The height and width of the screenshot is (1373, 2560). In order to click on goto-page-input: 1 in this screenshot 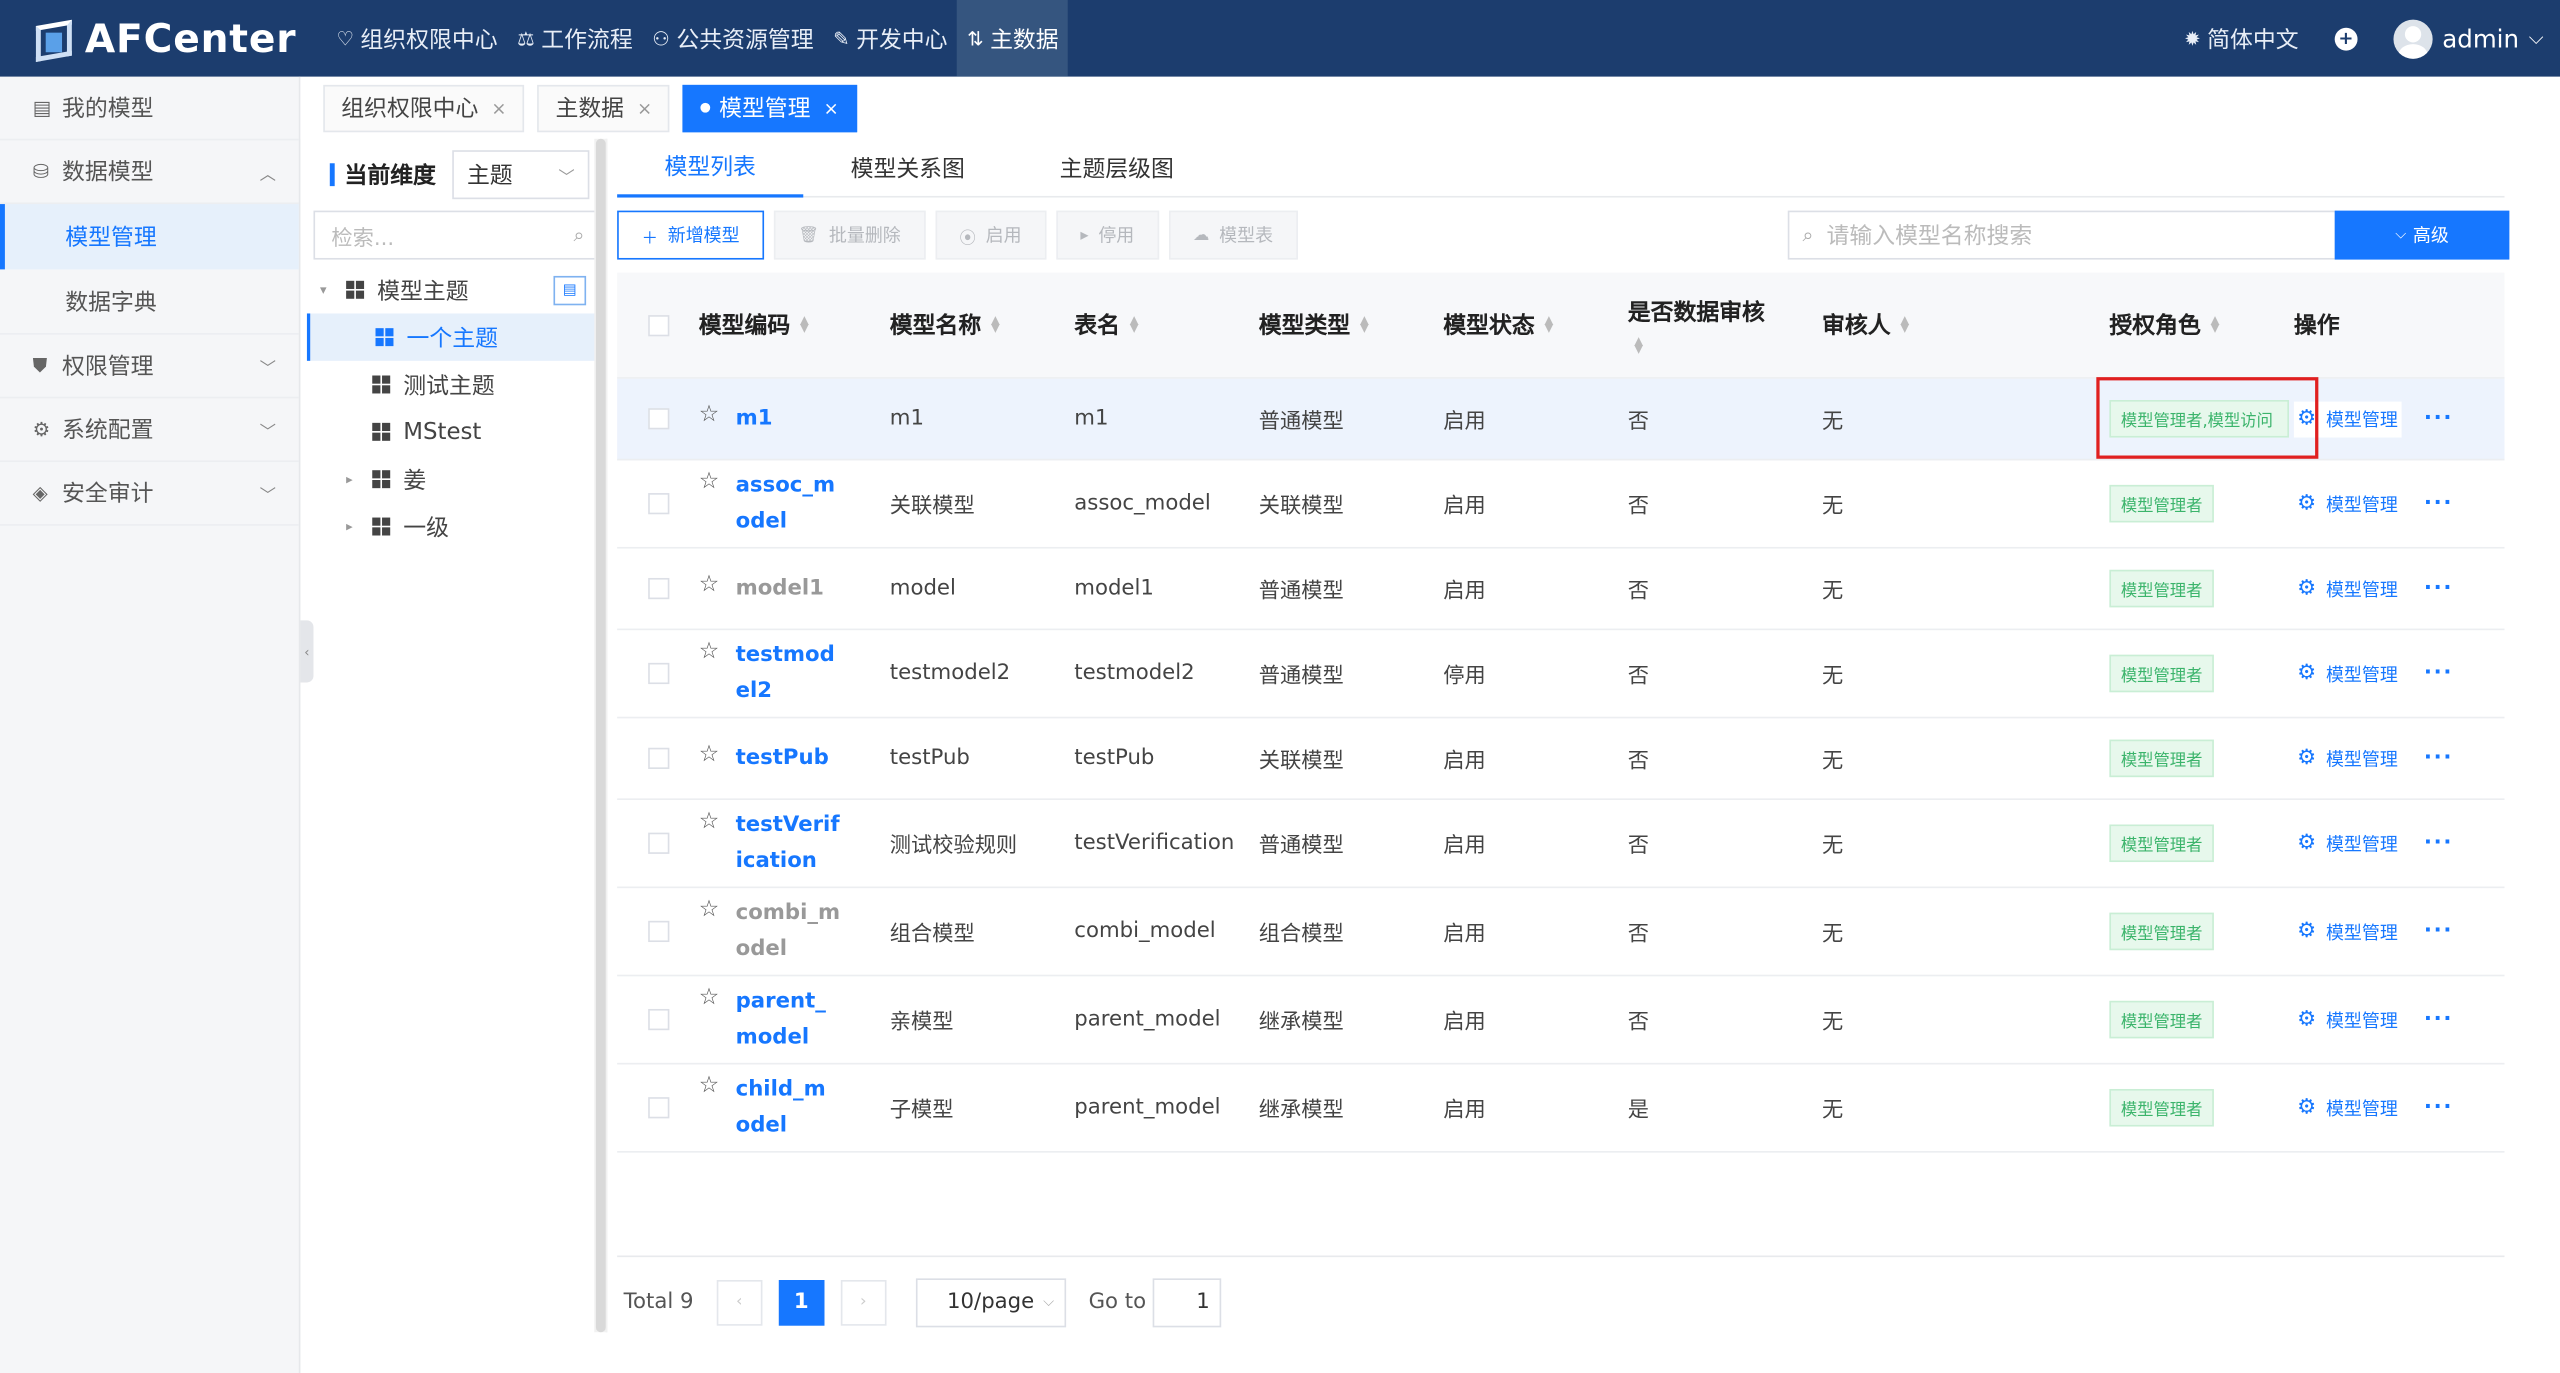, I will do `click(1187, 1302)`.